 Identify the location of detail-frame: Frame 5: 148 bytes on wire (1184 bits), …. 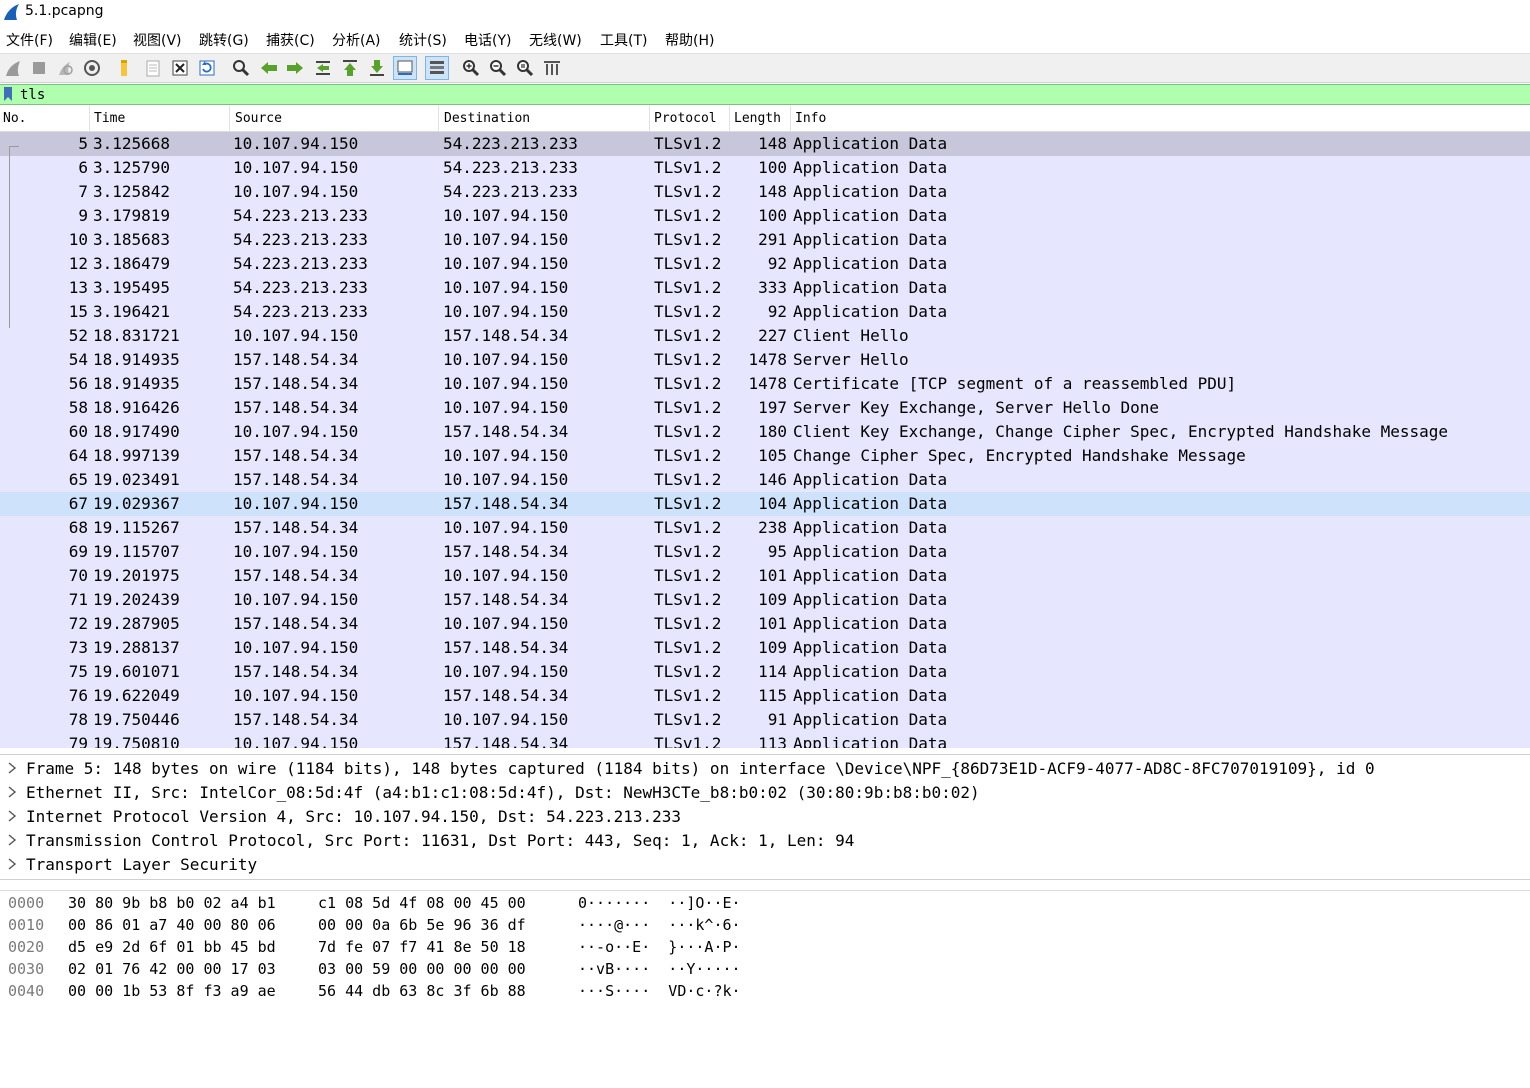
(765, 769).